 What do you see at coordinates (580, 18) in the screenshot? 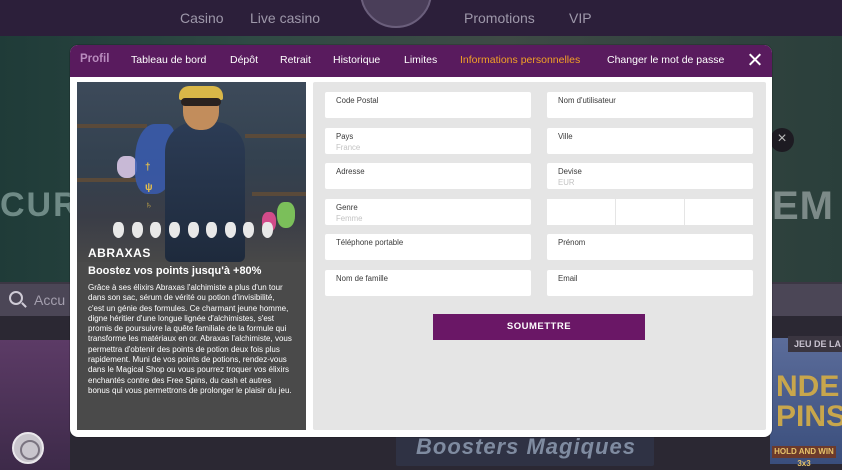
I see `nav-vip-link: VIP` at bounding box center [580, 18].